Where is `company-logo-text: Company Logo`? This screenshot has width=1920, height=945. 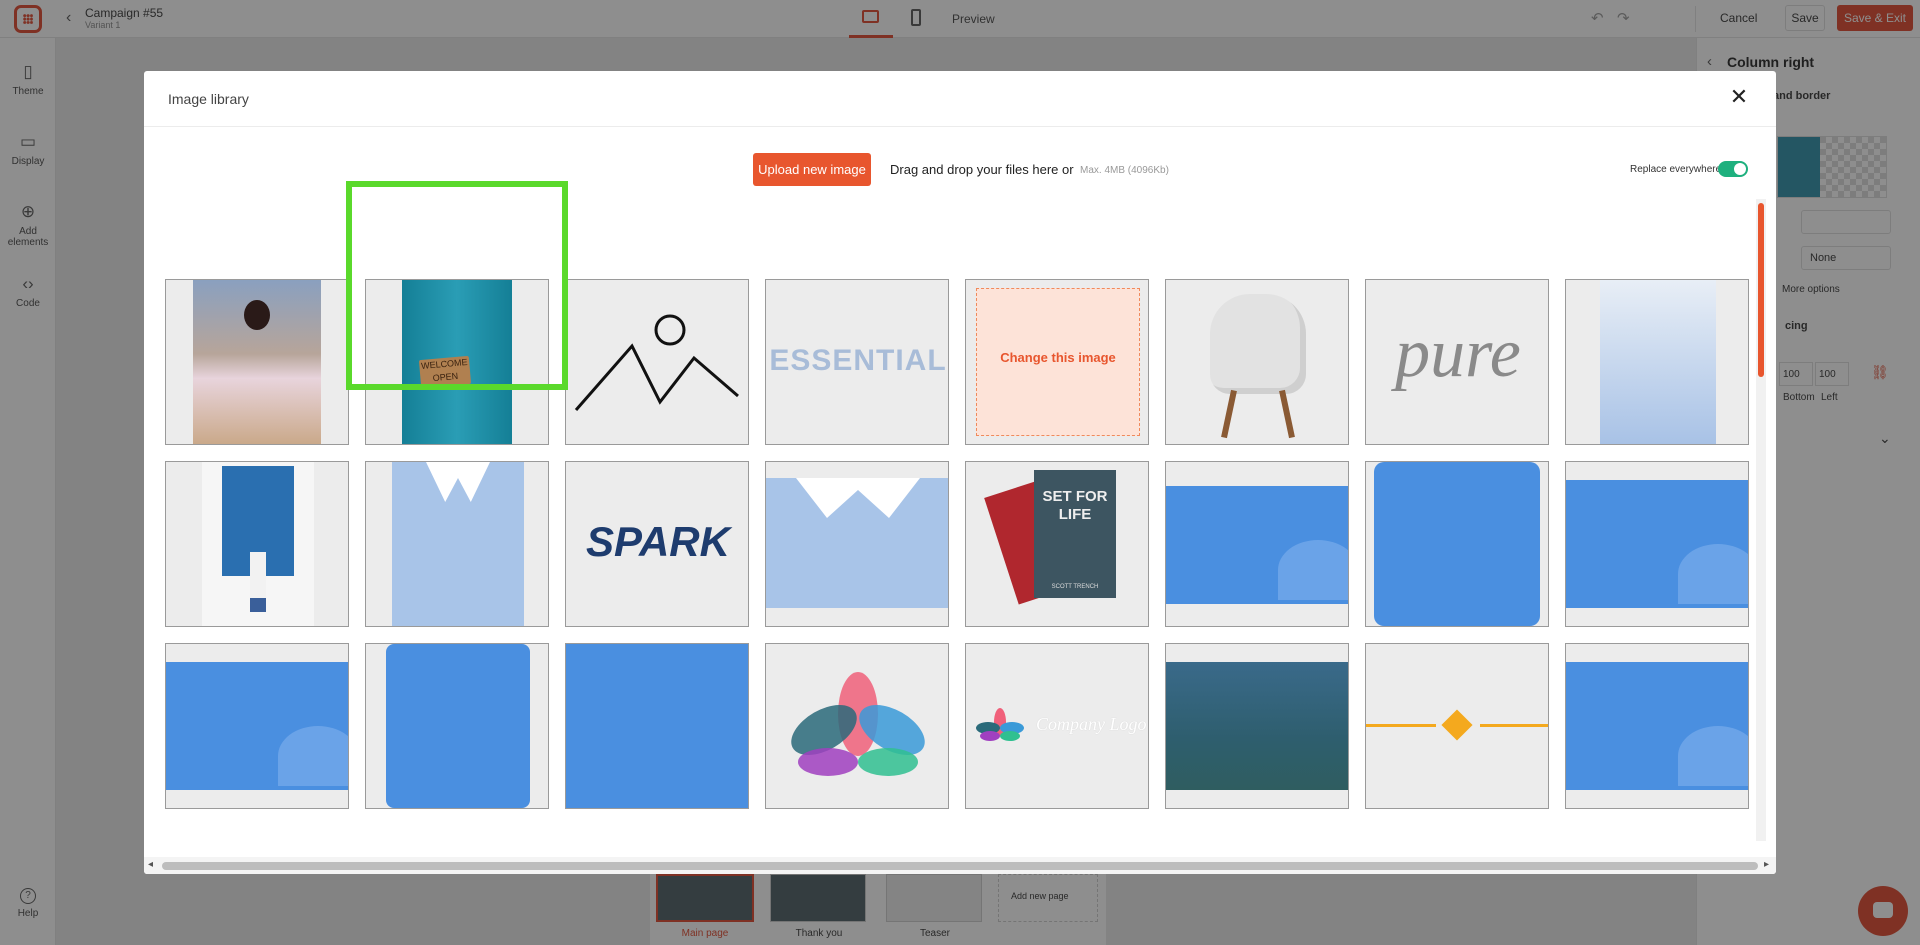 company-logo-text: Company Logo is located at coordinates (1091, 724).